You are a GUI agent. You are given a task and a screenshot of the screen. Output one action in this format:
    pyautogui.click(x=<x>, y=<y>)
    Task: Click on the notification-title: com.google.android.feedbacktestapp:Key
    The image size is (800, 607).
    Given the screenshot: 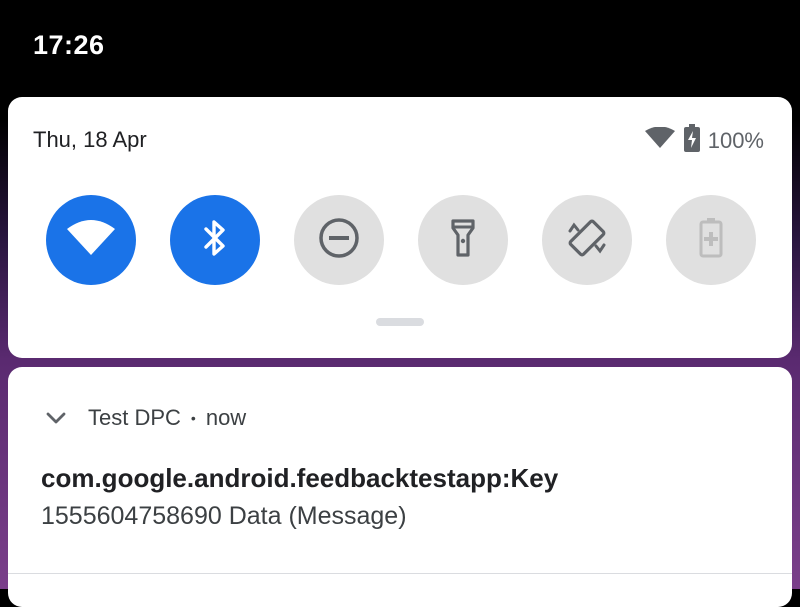 What is the action you would take?
    pyautogui.click(x=300, y=478)
    